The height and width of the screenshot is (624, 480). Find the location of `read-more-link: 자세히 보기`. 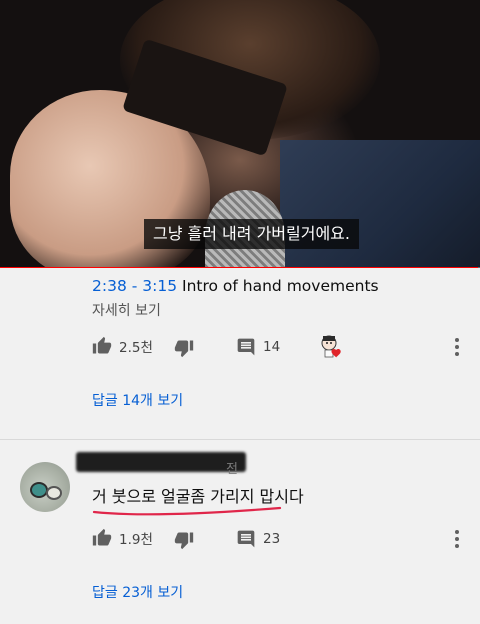

read-more-link: 자세히 보기 is located at coordinates (126, 310).